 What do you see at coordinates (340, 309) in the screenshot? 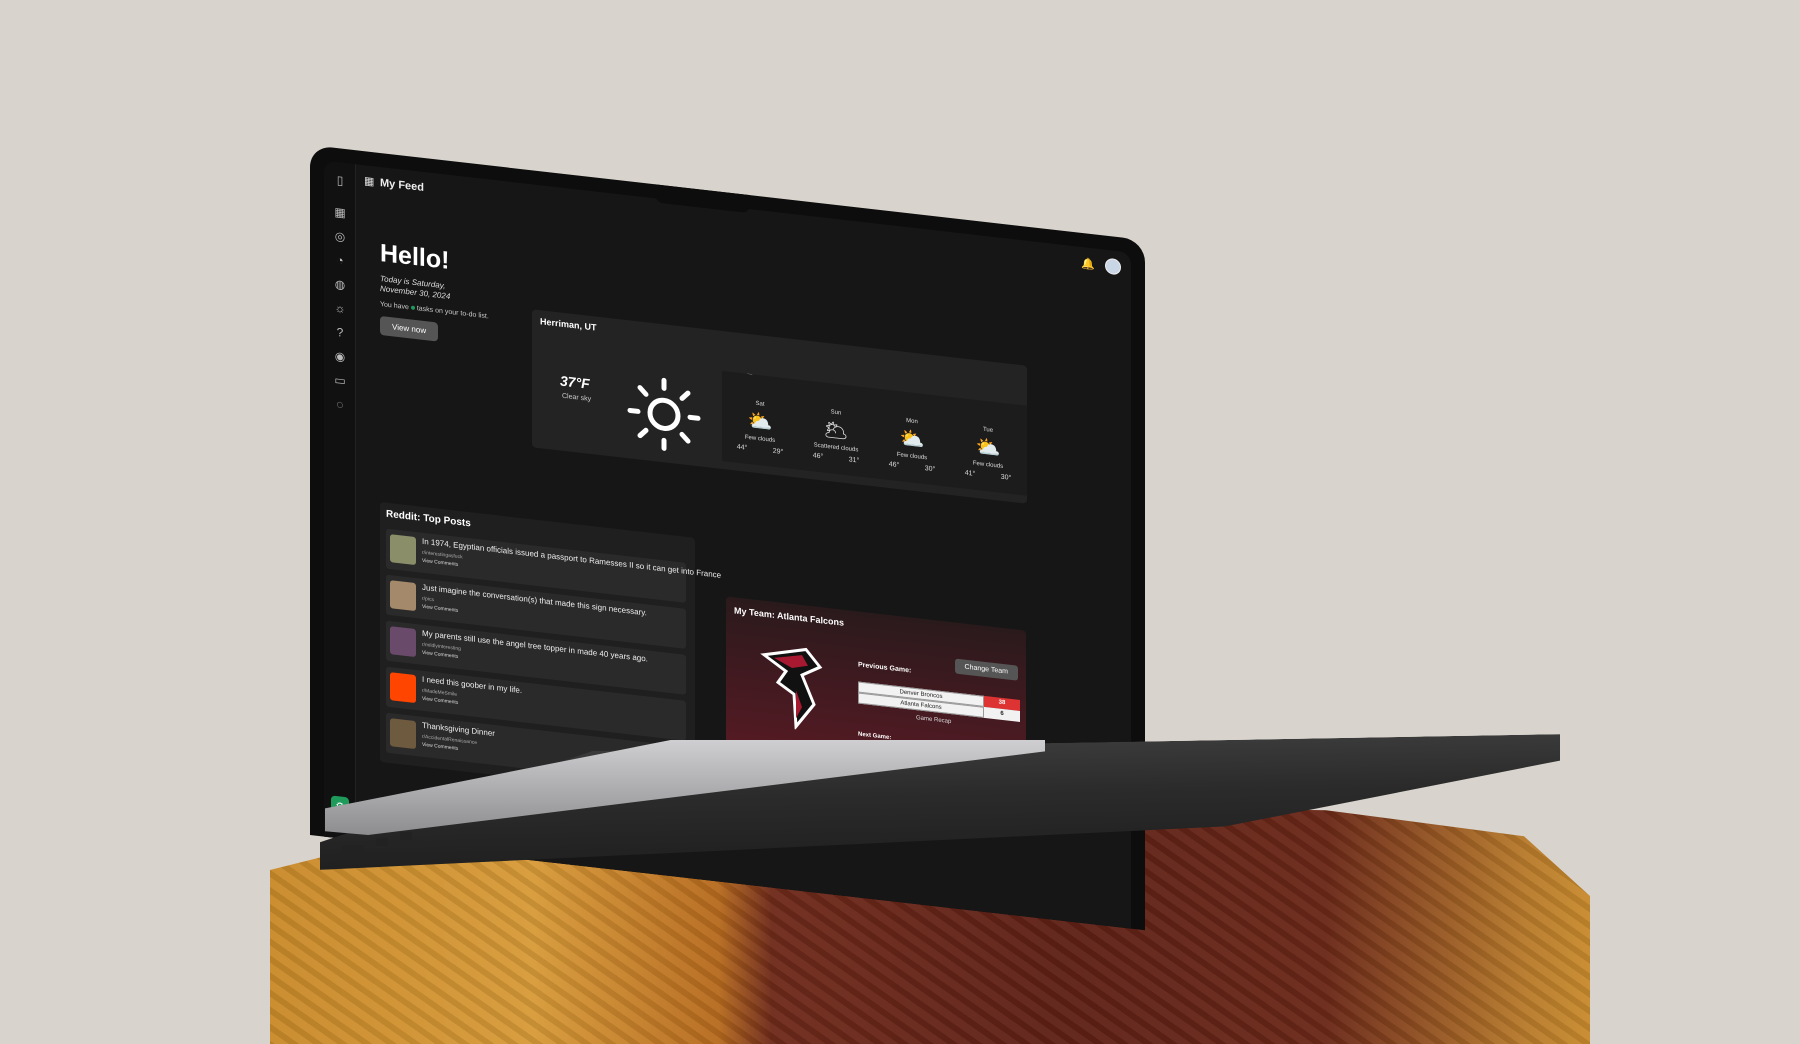
I see `sun-icon: ☼` at bounding box center [340, 309].